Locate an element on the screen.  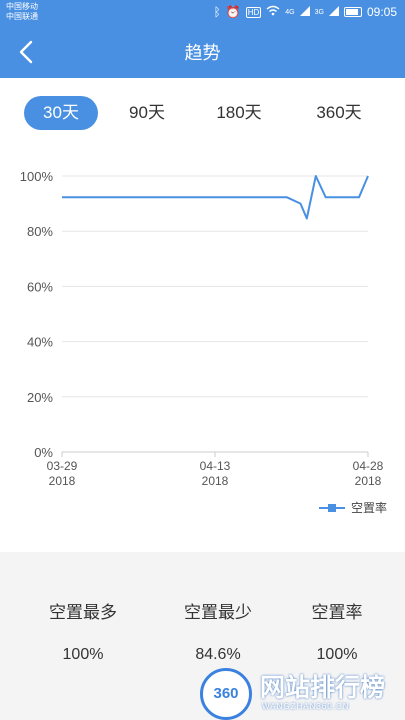
carrier-info: 中国移动 中国联通 is located at coordinates (22, 12).